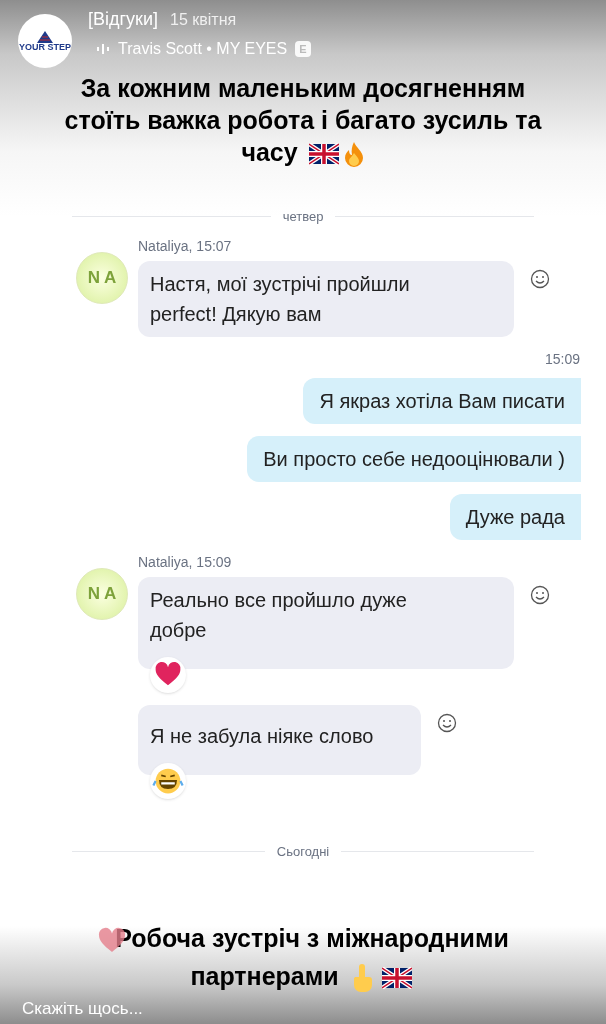 The image size is (606, 1024). What do you see at coordinates (303, 957) in the screenshot?
I see `story-caption: Робоча зустріч з міжнародними партнерами` at bounding box center [303, 957].